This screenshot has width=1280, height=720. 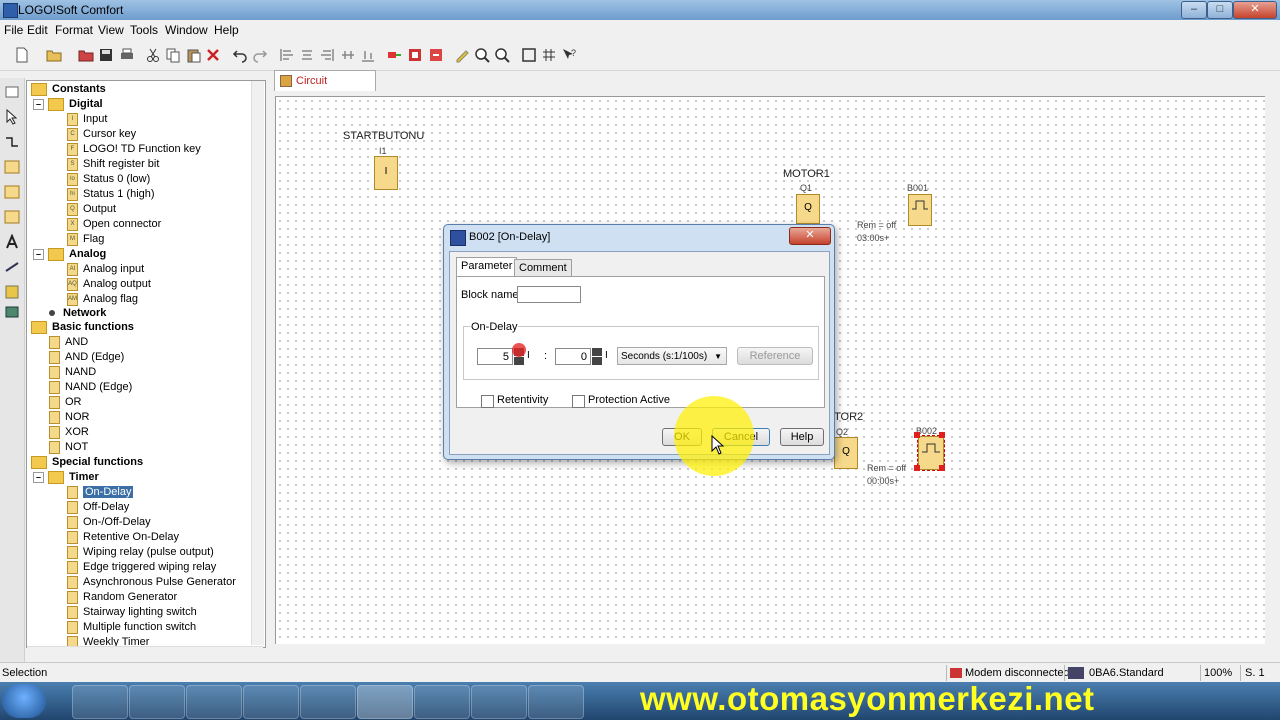 What do you see at coordinates (240, 55) in the screenshot?
I see `undo-icon` at bounding box center [240, 55].